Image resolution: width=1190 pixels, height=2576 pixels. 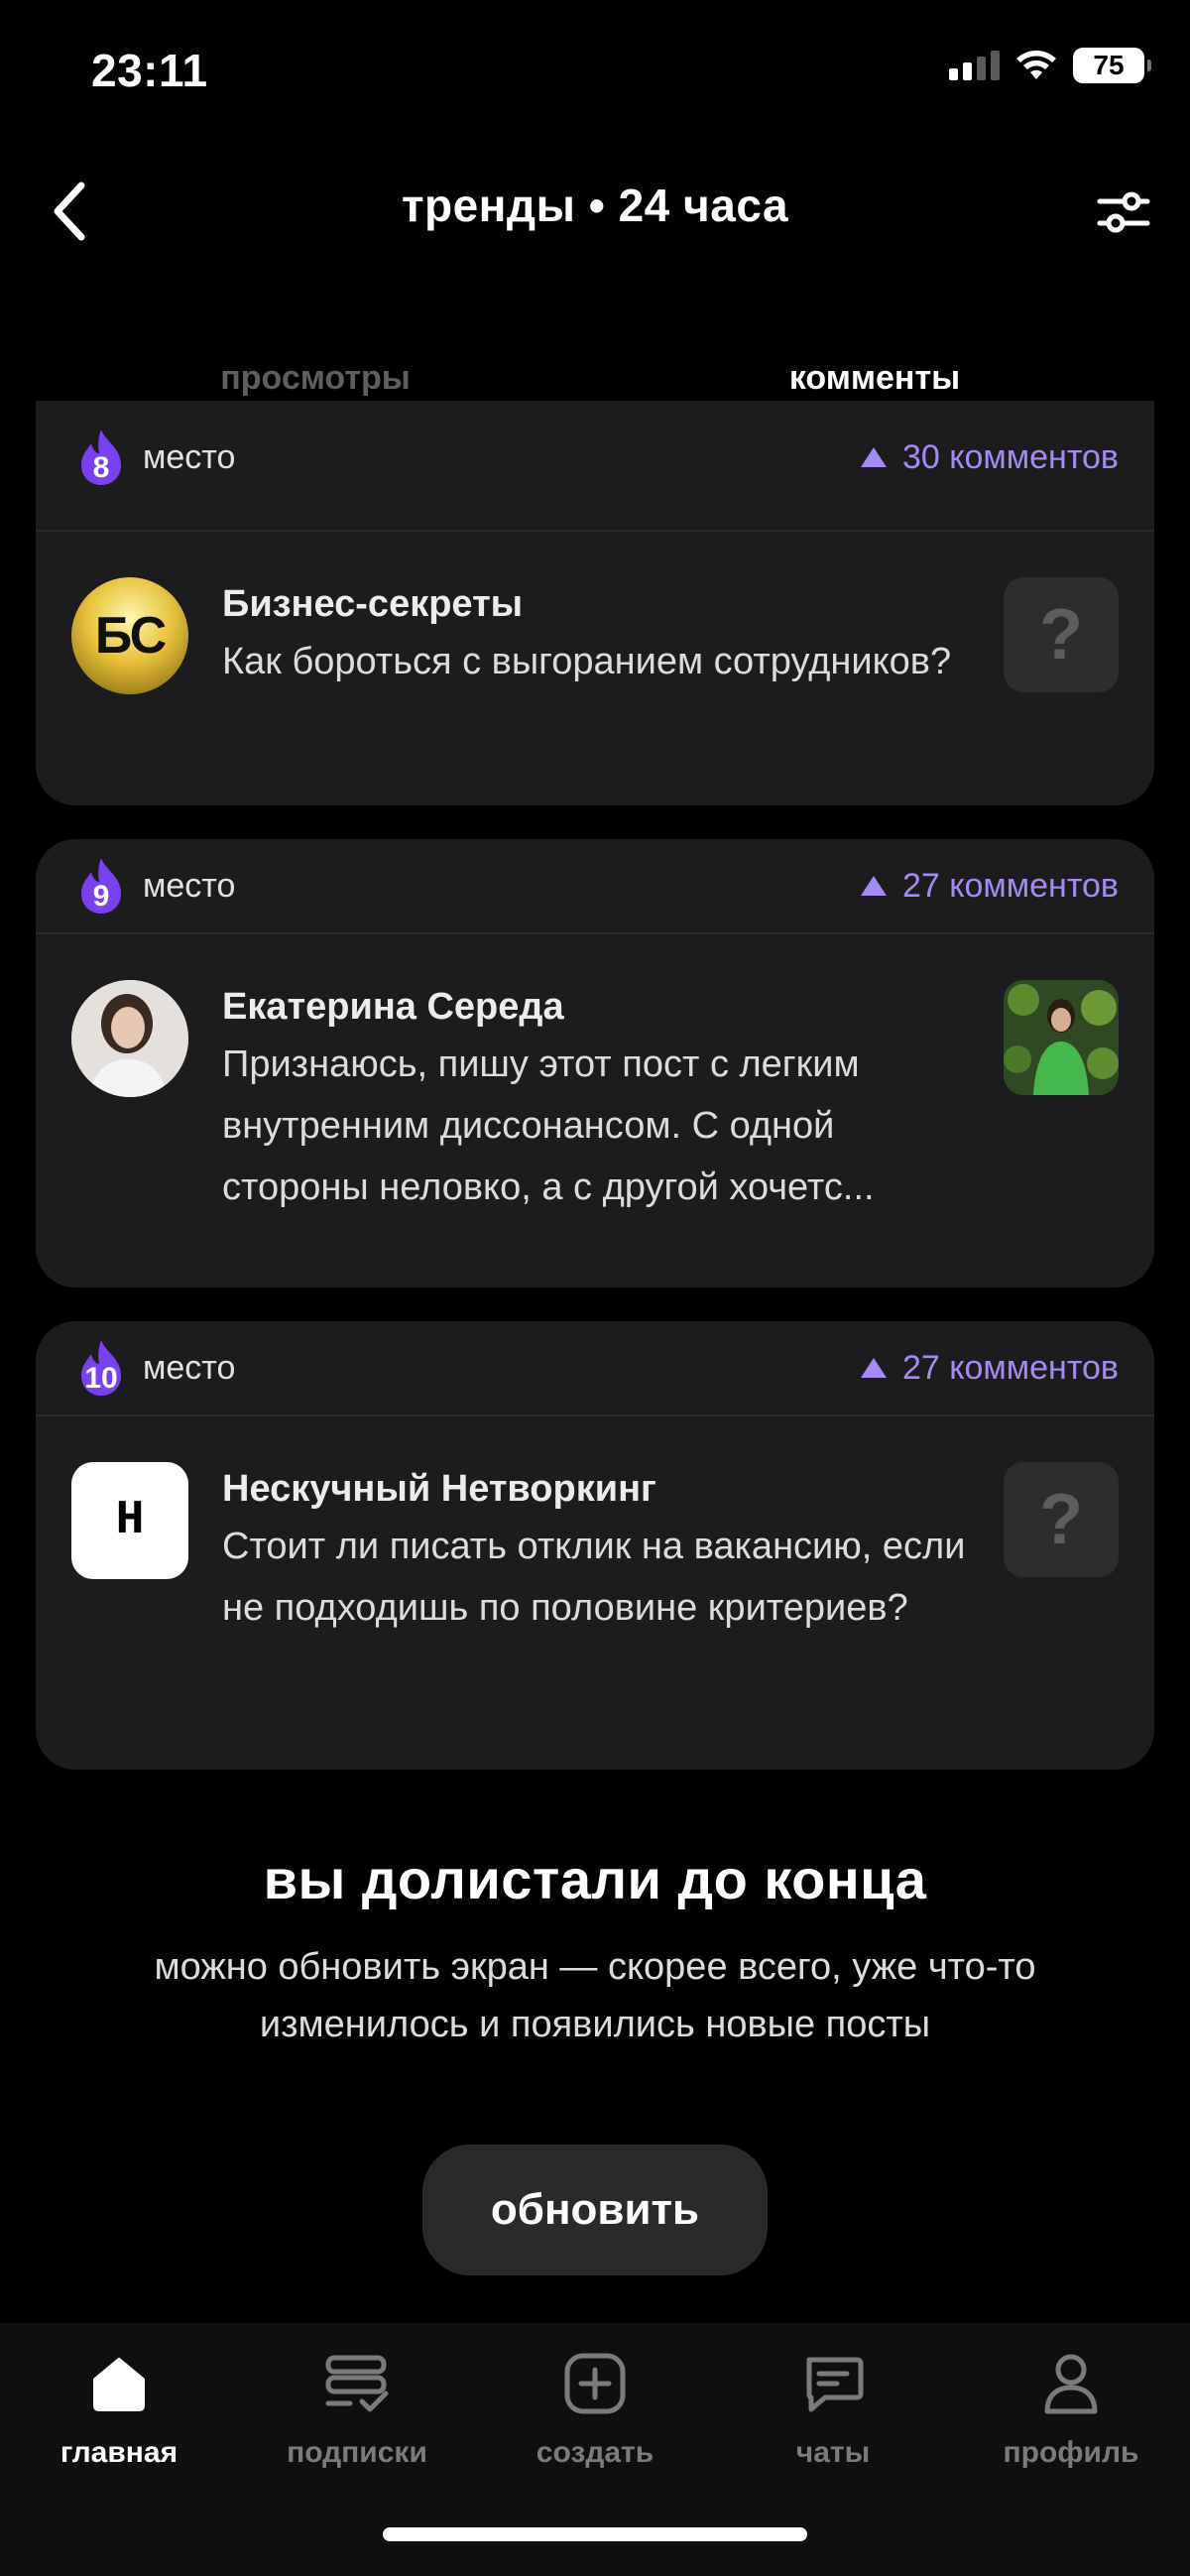 What do you see at coordinates (129, 1038) in the screenshot?
I see `avatar` at bounding box center [129, 1038].